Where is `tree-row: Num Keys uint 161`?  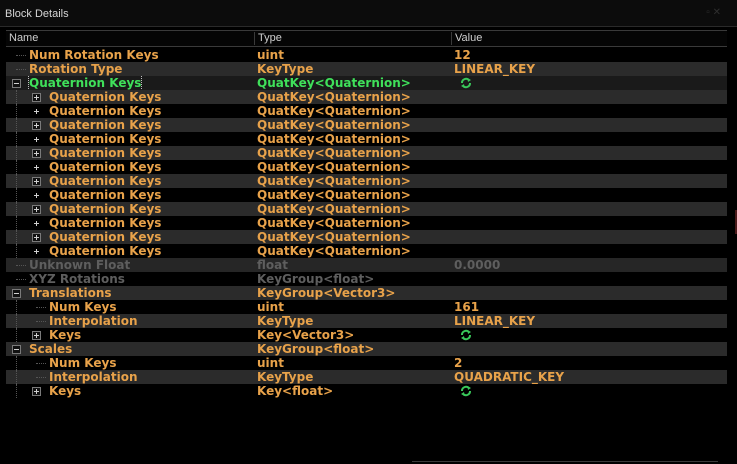 tree-row: Num Keys uint 161 is located at coordinates (366, 307).